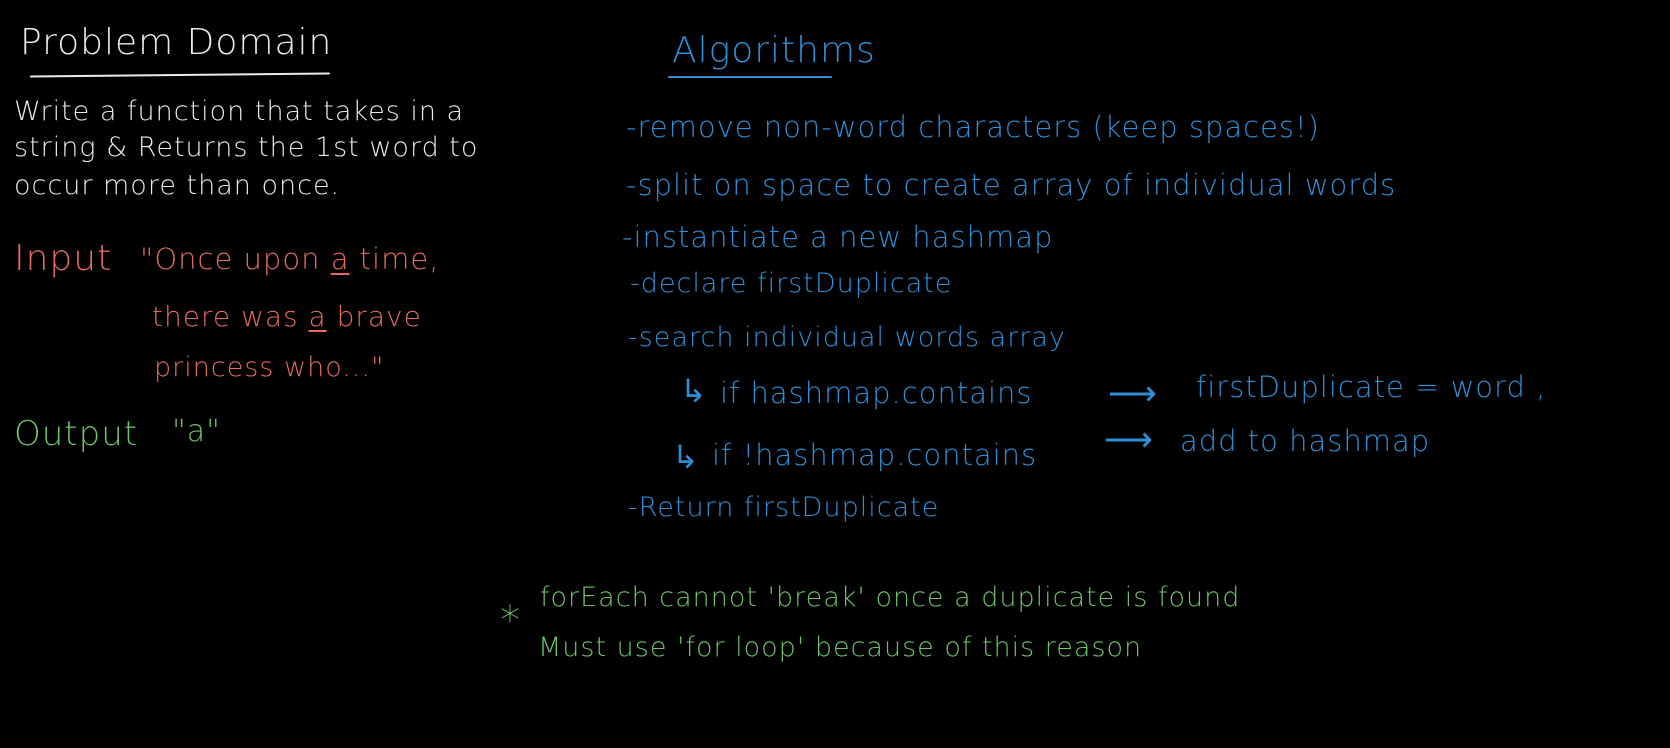 Image resolution: width=1670 pixels, height=748 pixels. What do you see at coordinates (510, 621) in the screenshot?
I see `note-star-icon: *` at bounding box center [510, 621].